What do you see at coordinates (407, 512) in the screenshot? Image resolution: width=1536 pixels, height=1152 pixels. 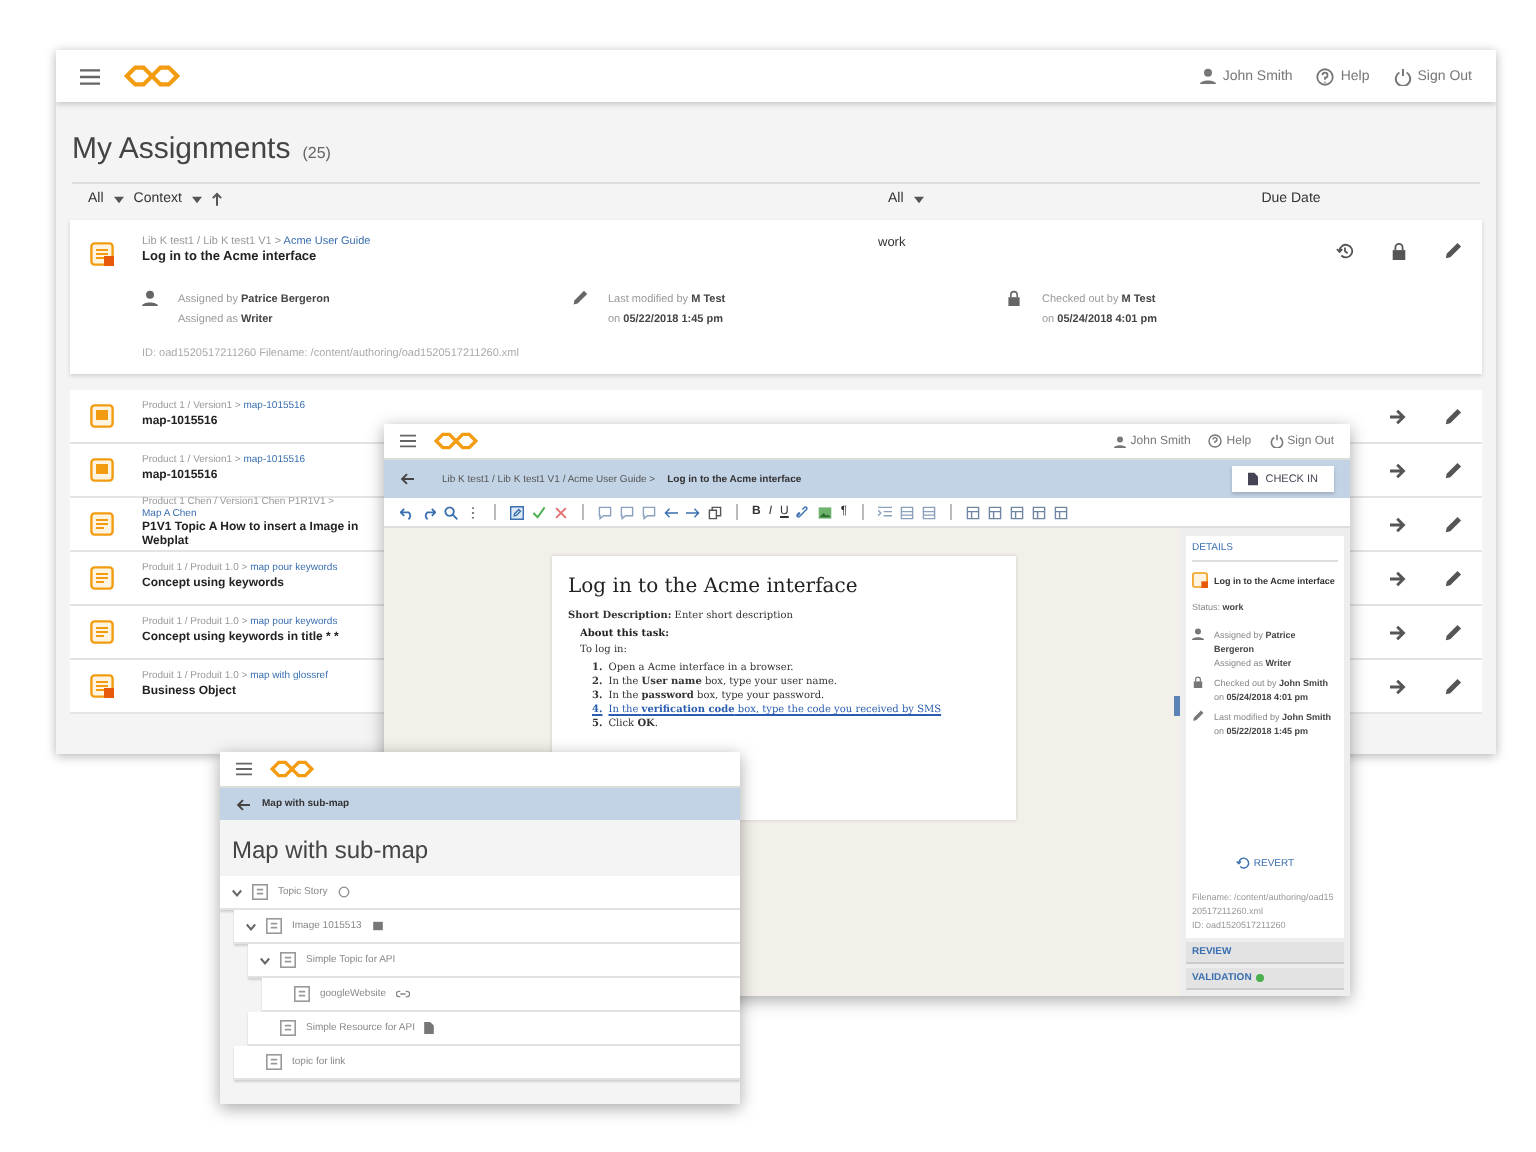 I see `undo-icon` at bounding box center [407, 512].